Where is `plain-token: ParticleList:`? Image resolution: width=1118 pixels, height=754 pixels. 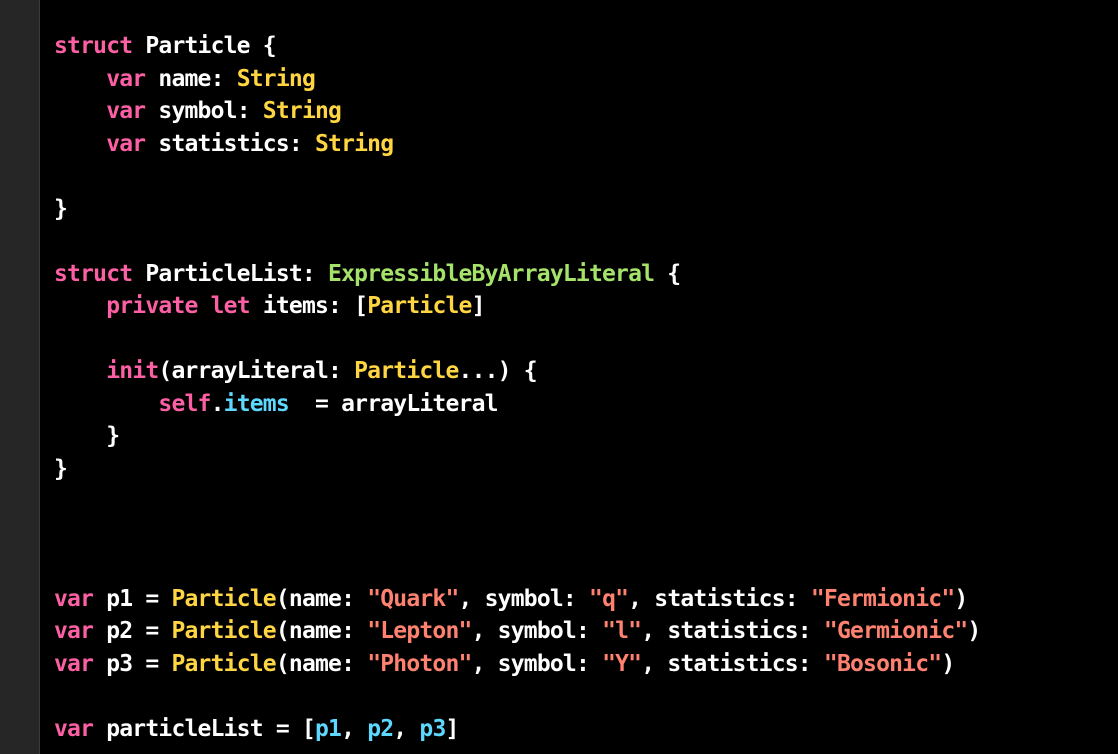
plain-token: ParticleList: is located at coordinates (230, 273).